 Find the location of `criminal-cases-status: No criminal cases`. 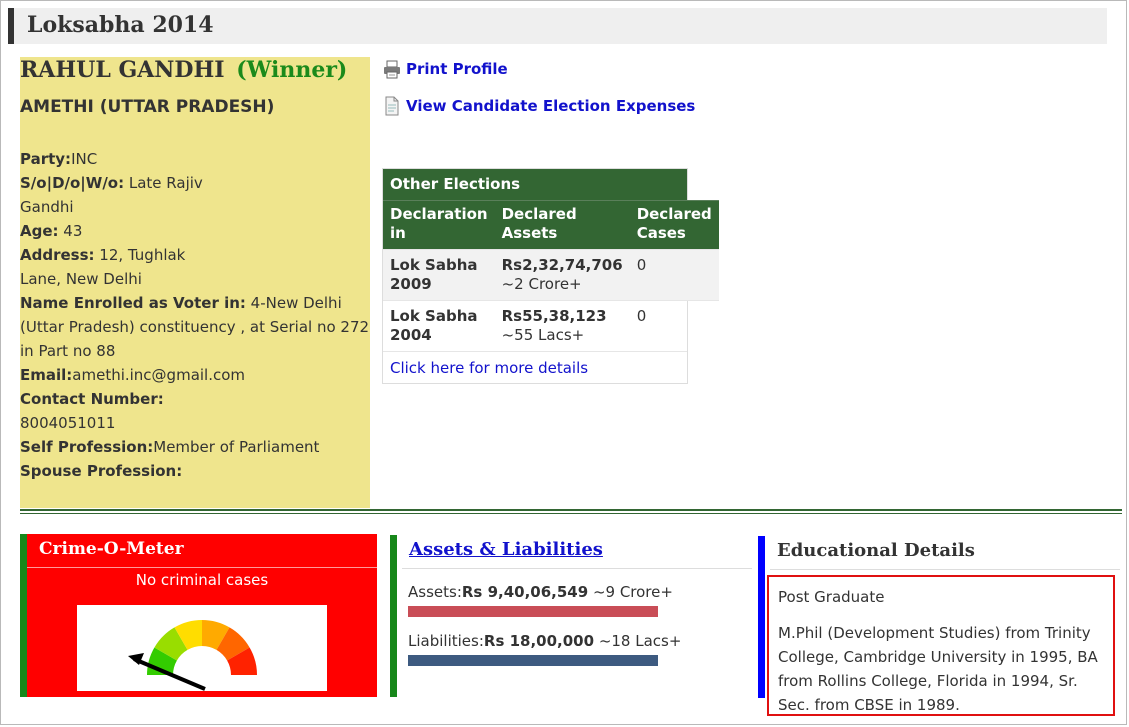

criminal-cases-status: No criminal cases is located at coordinates (202, 580).